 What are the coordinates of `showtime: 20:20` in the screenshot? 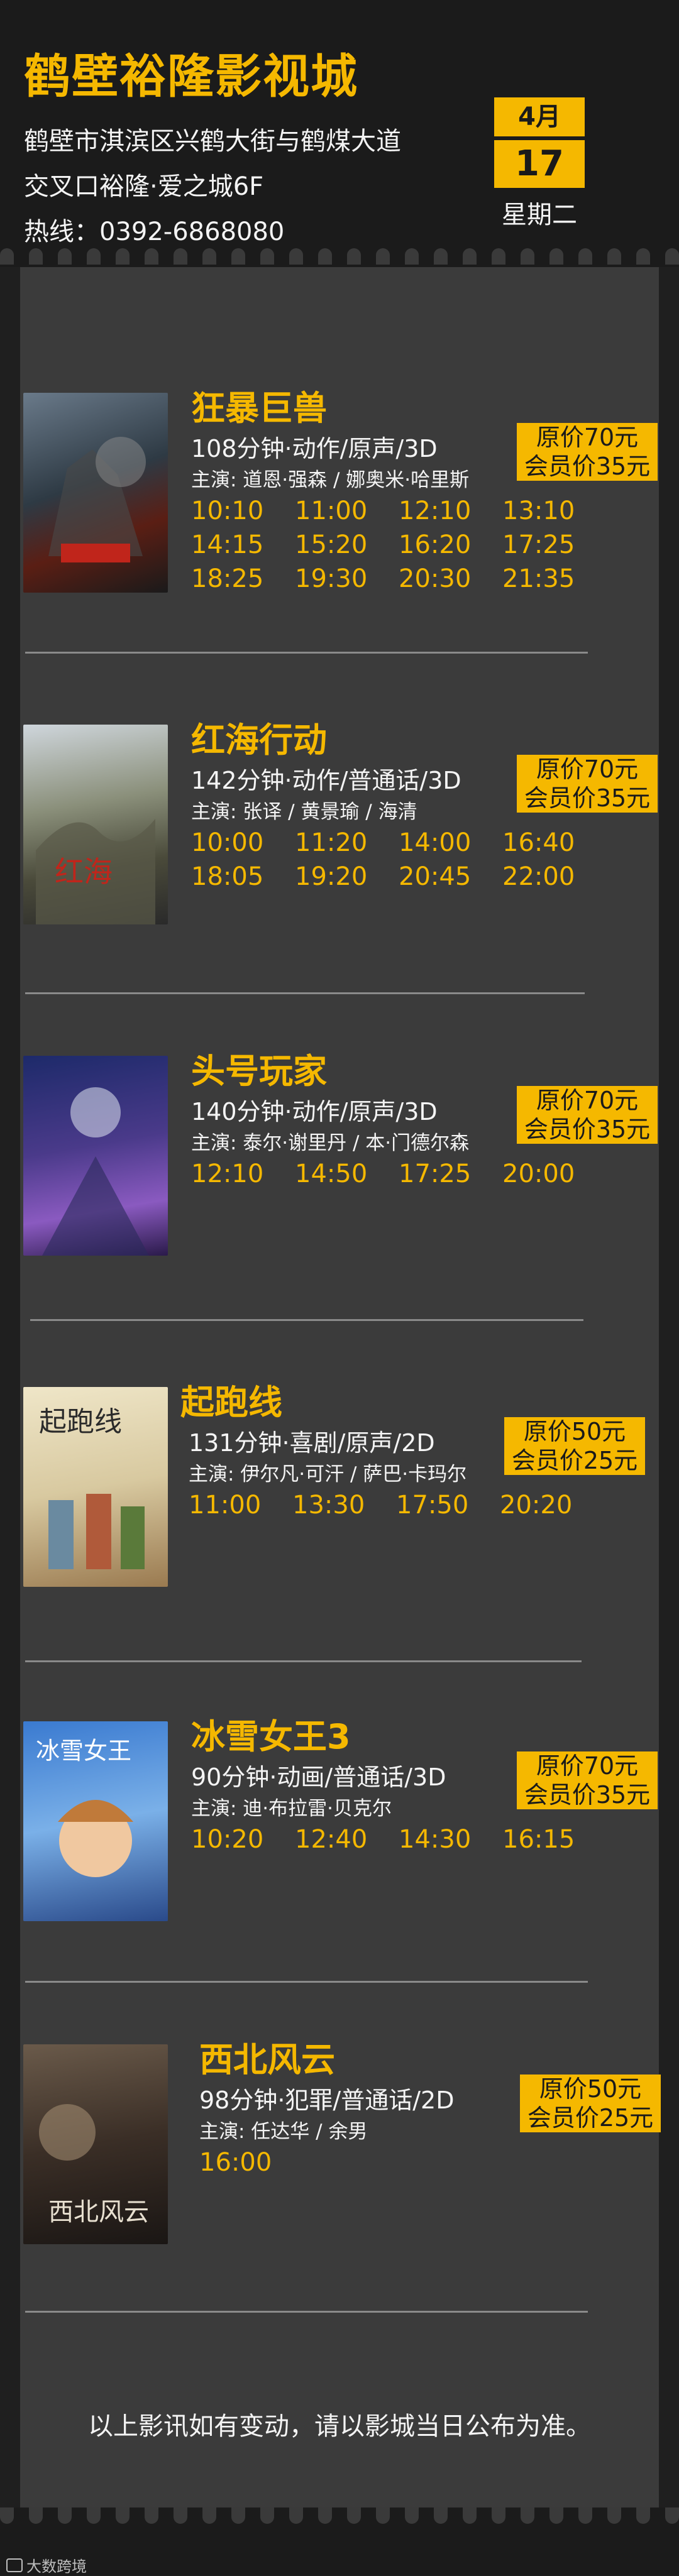 It's located at (552, 1505).